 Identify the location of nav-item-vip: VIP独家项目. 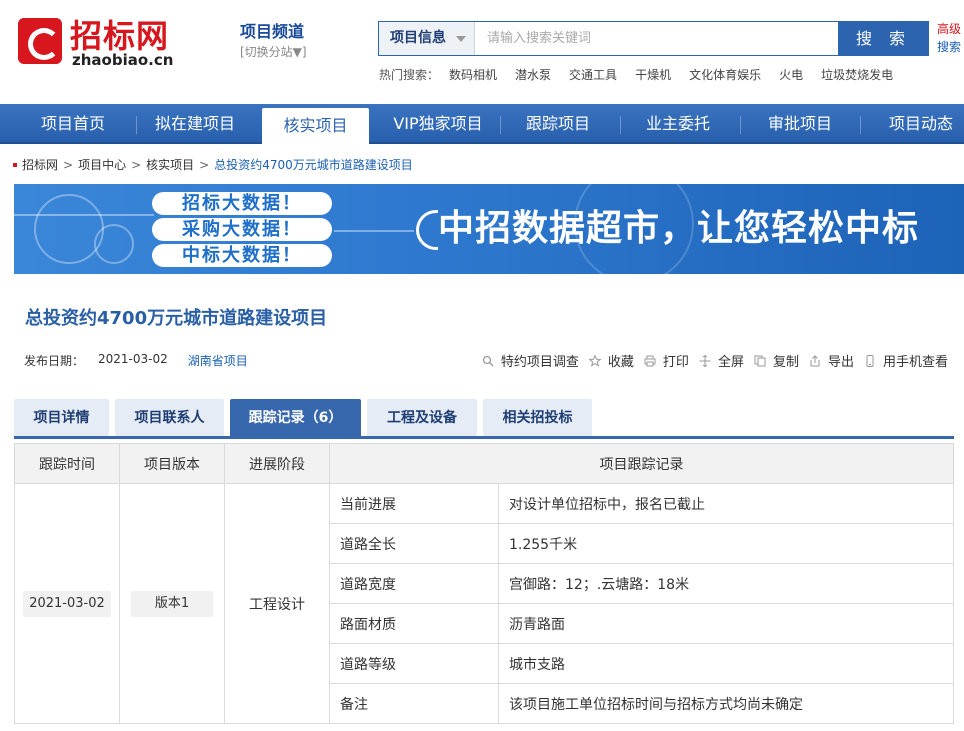
(438, 124).